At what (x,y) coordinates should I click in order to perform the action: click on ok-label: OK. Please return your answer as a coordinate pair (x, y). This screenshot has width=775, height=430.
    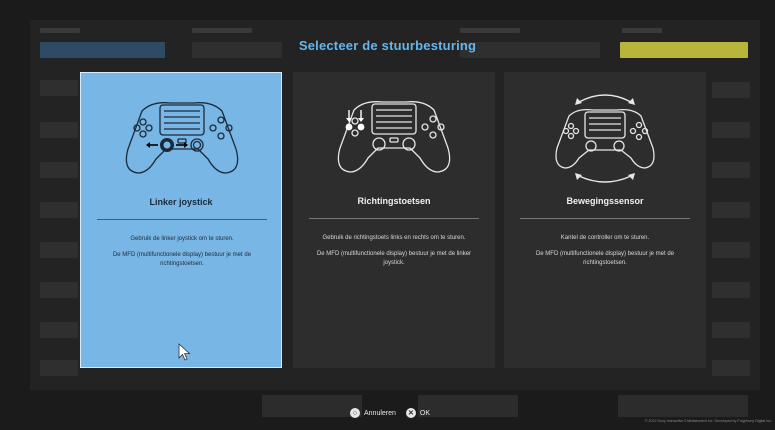
    Looking at the image, I should click on (425, 413).